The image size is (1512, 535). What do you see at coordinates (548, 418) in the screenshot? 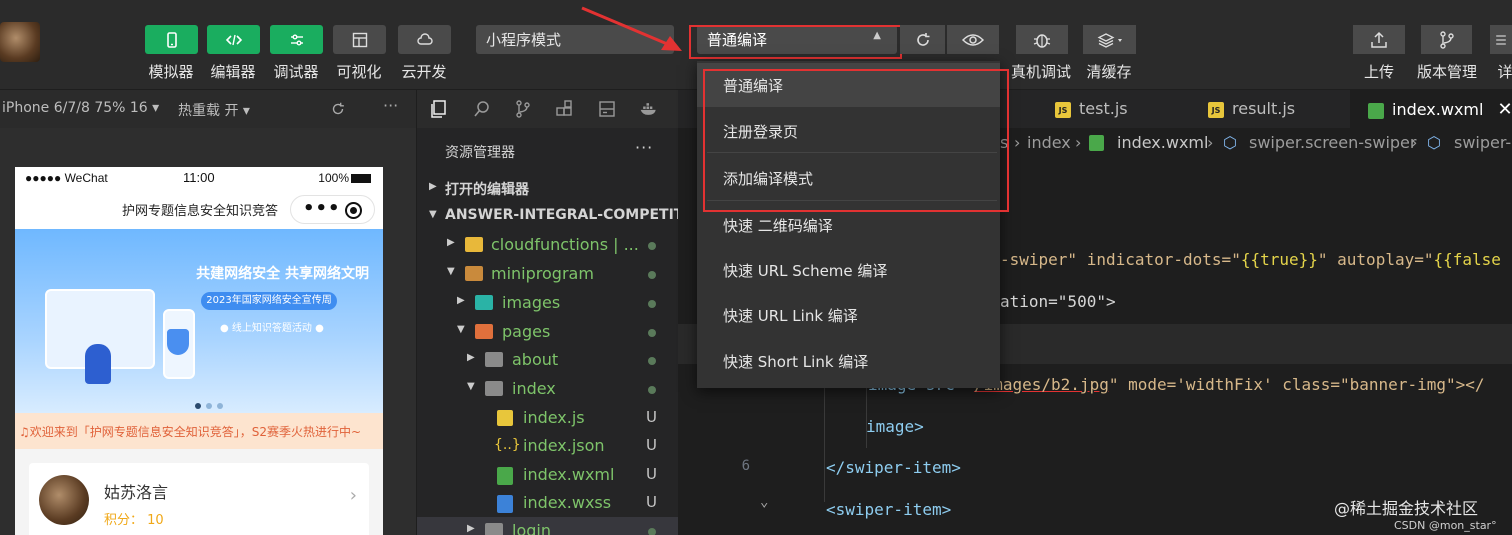
I see `tree-row-index-js: index.js U` at bounding box center [548, 418].